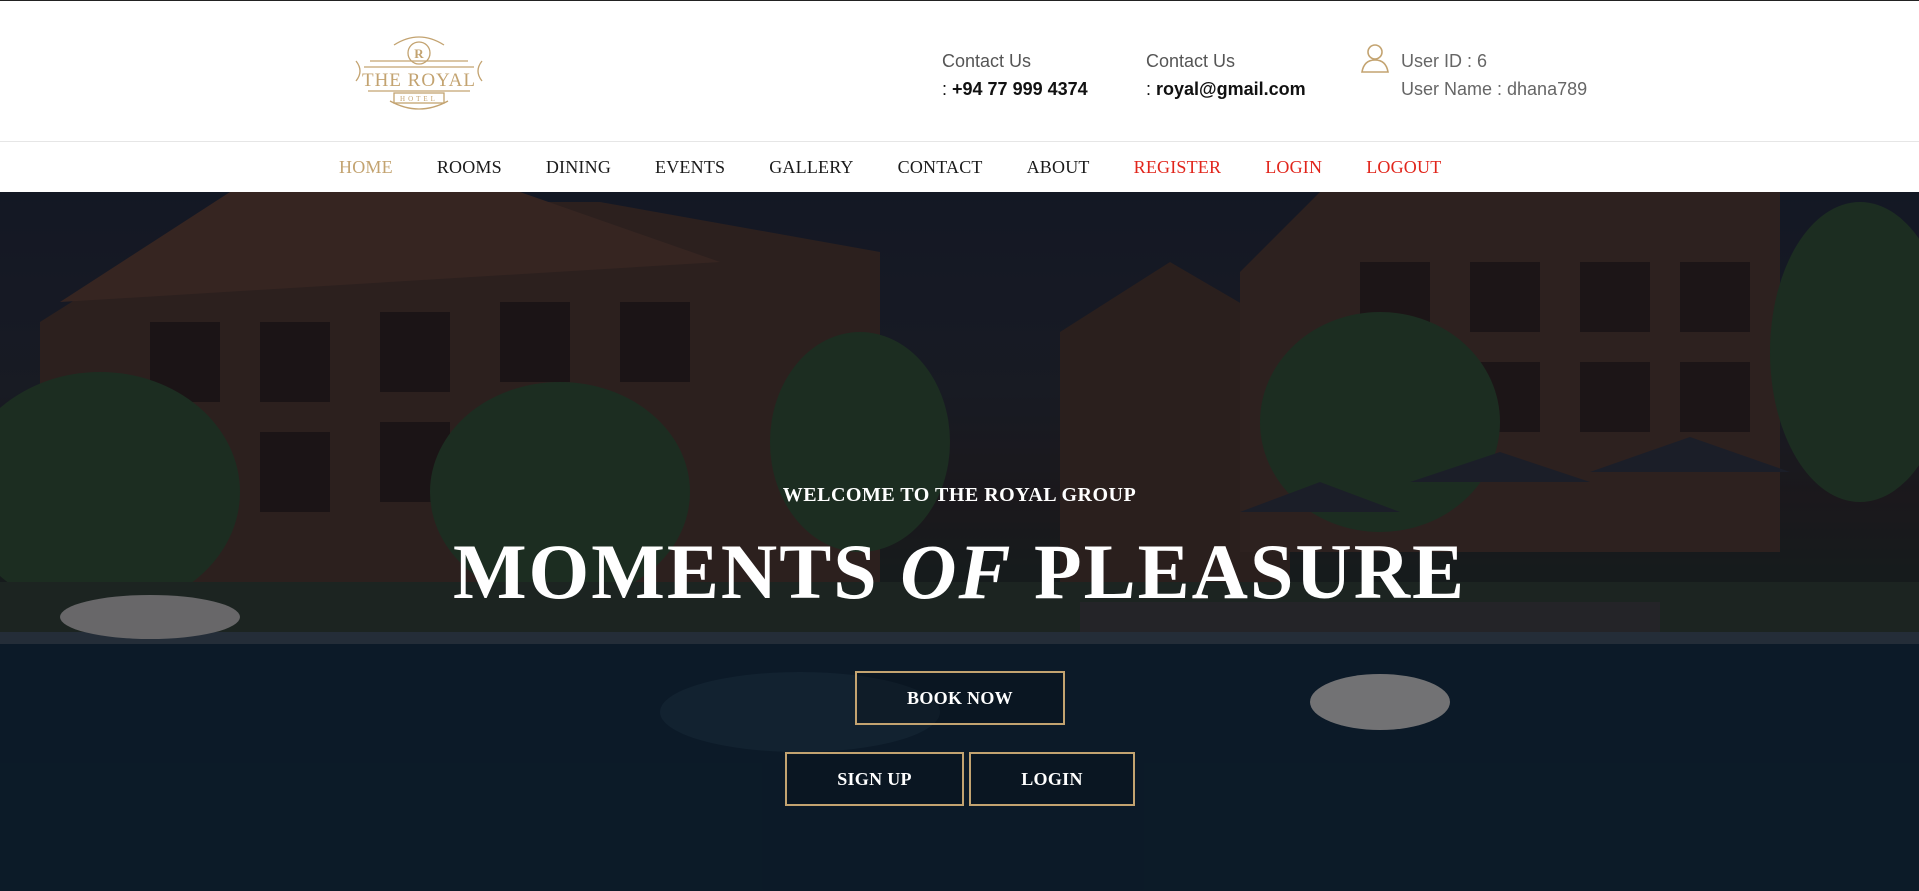 This screenshot has height=891, width=1919. What do you see at coordinates (1178, 167) in the screenshot?
I see `nav-register: REGISTER` at bounding box center [1178, 167].